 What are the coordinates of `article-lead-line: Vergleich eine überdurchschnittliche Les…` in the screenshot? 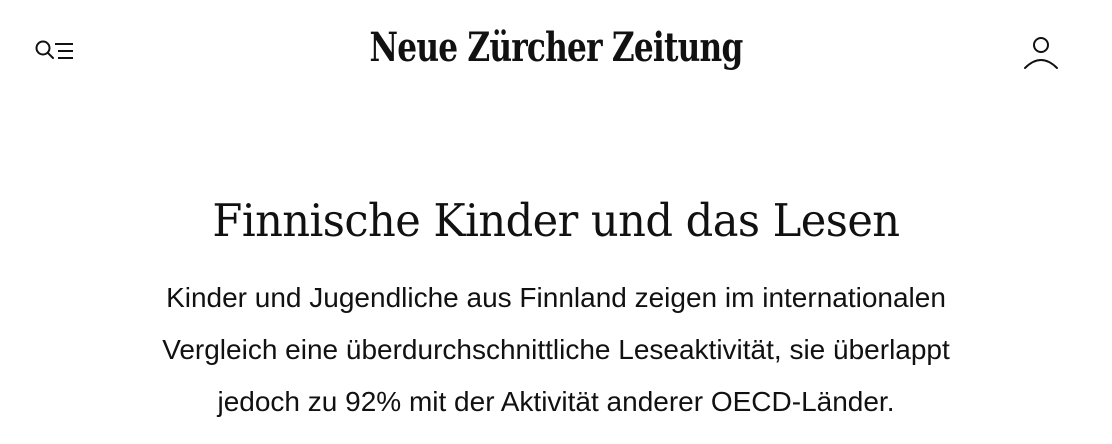 It's located at (556, 349).